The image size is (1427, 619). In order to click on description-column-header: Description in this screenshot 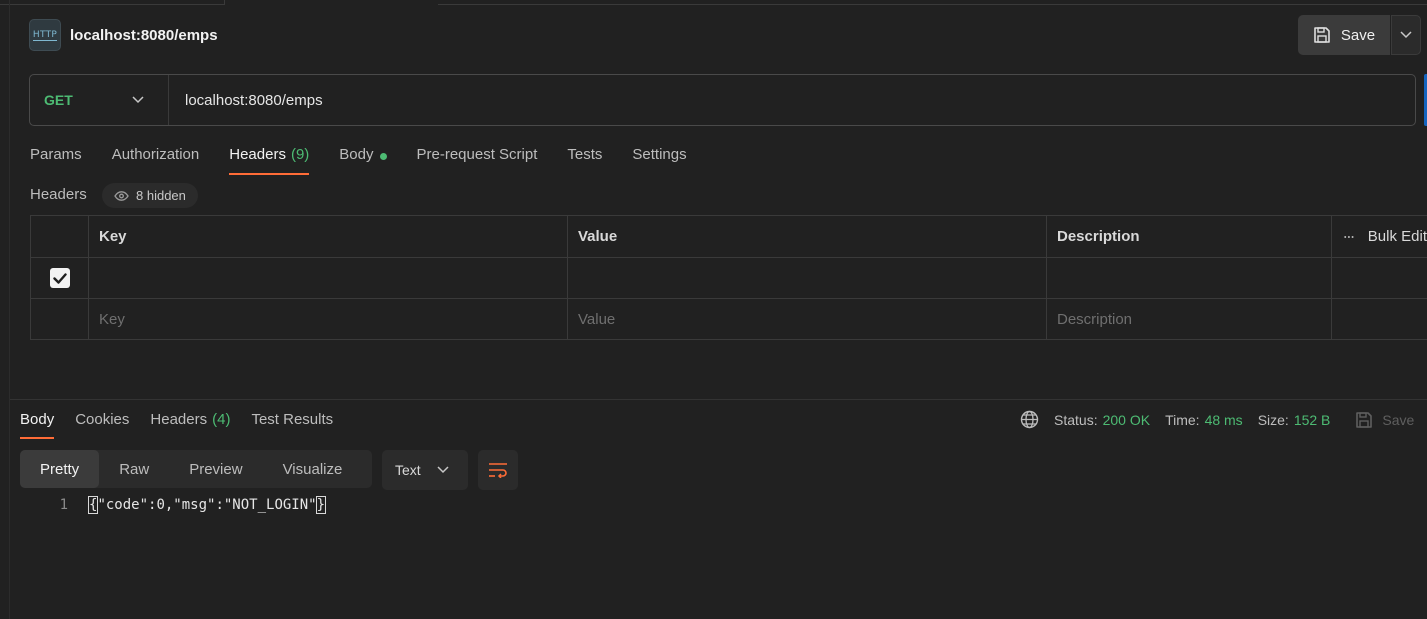, I will do `click(1188, 236)`.